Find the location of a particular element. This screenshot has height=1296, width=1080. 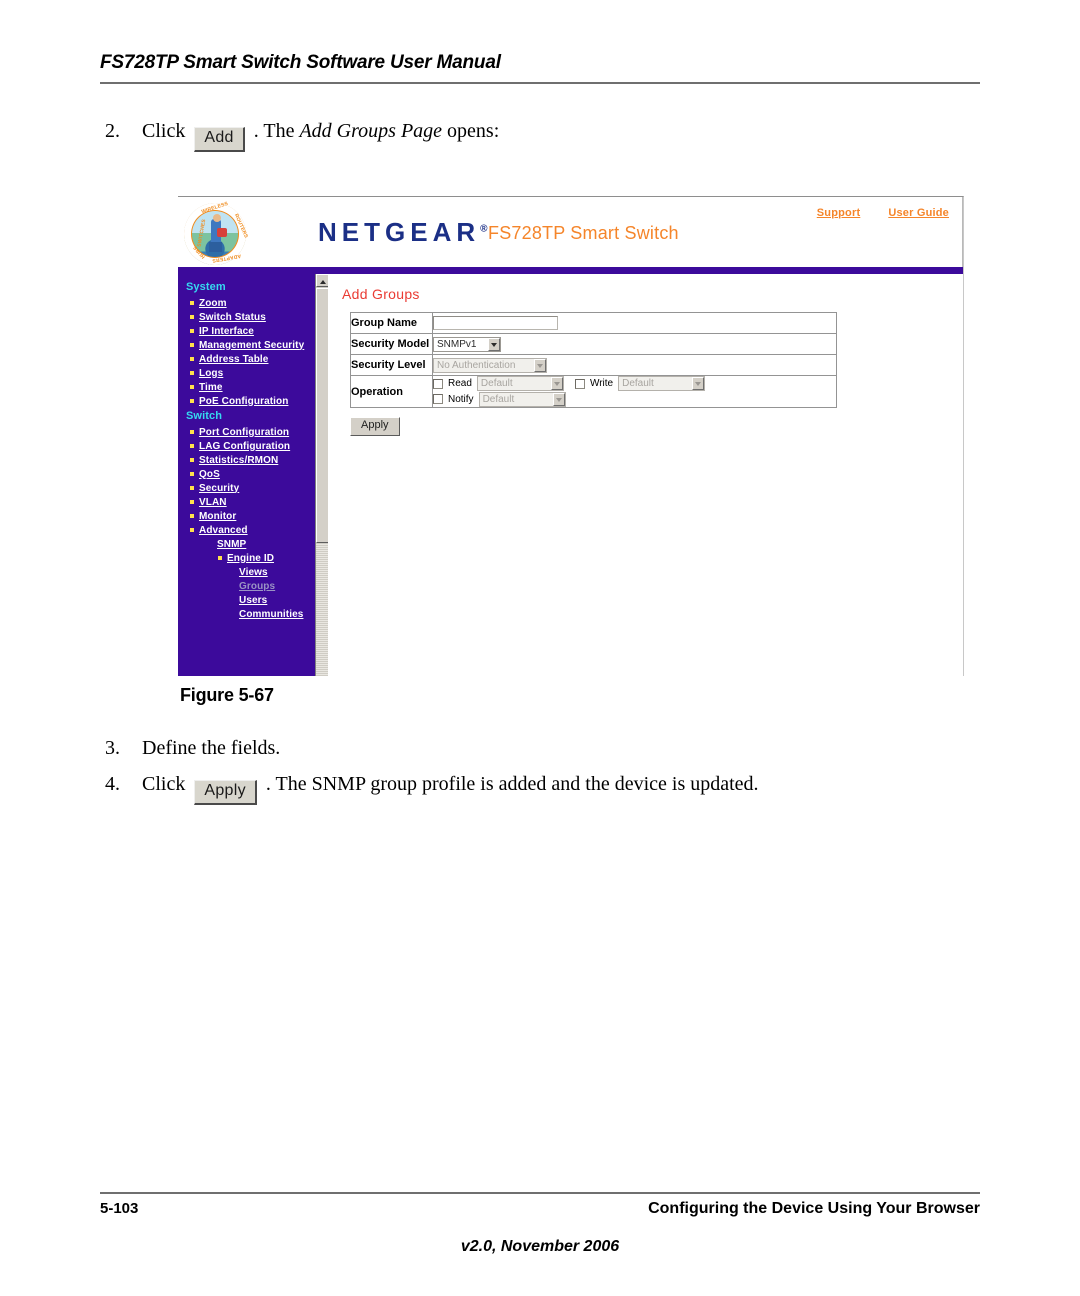

step-2-after-1: . The is located at coordinates (276, 131).